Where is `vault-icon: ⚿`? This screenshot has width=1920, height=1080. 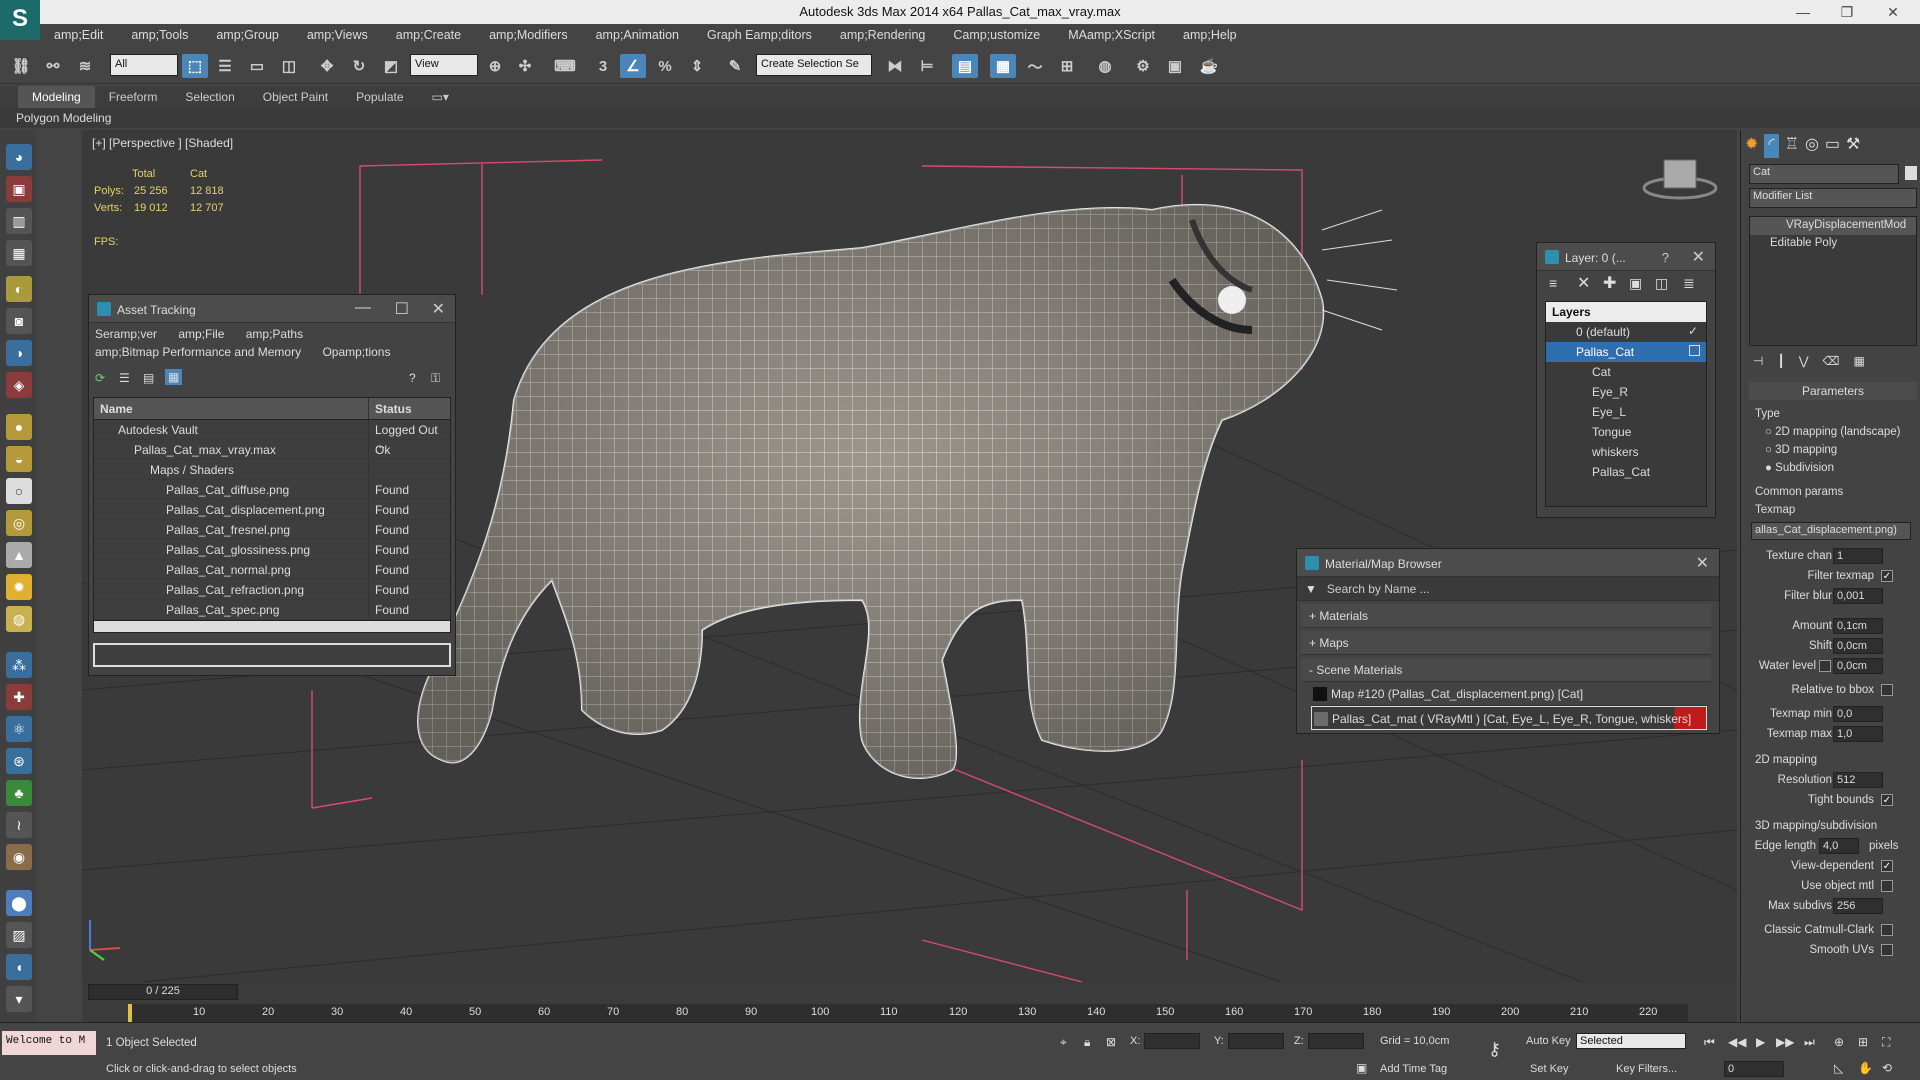
vault-icon: ⚿ is located at coordinates (435, 378).